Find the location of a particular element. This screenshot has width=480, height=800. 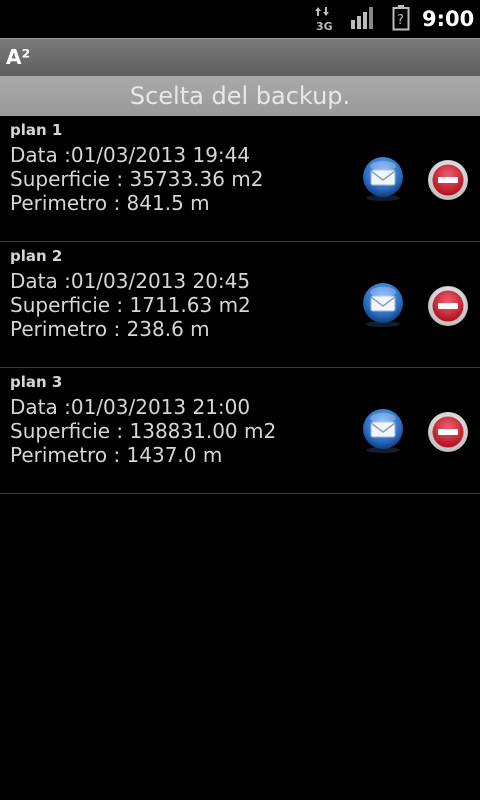

network-label: 3G is located at coordinates (324, 26).